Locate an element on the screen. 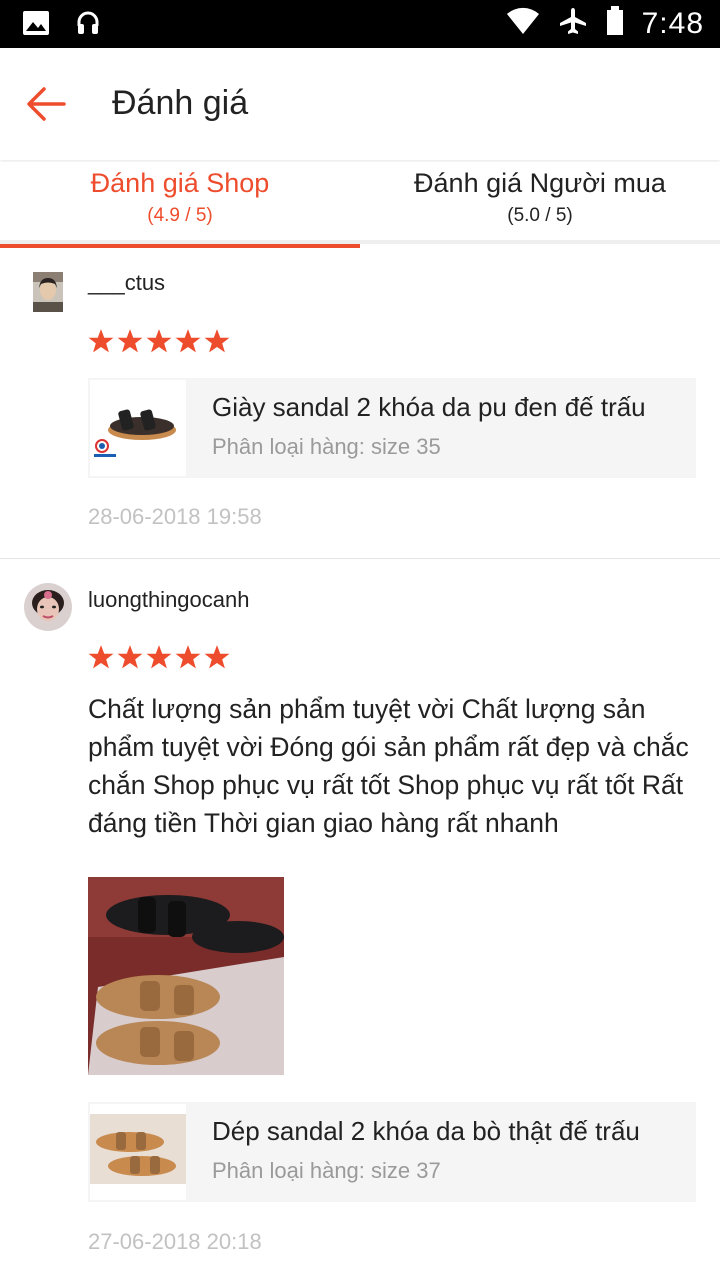  airplane-mode-icon is located at coordinates (573, 23).